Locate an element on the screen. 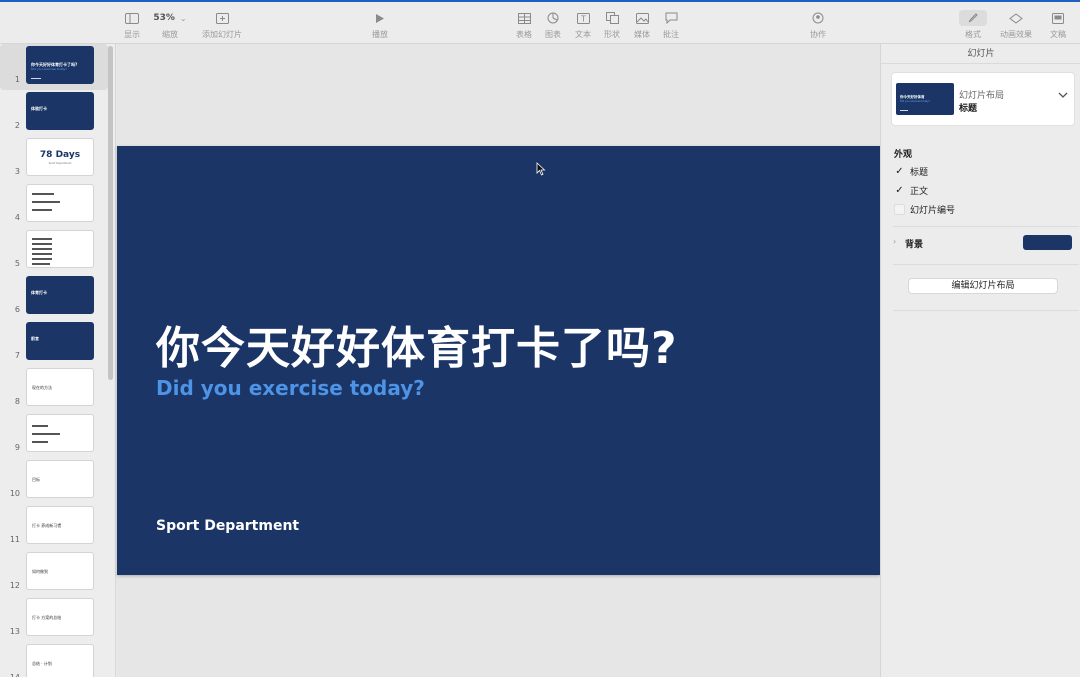 Image resolution: width=1080 pixels, height=677 pixels. document-label: 文稿 is located at coordinates (1058, 34).